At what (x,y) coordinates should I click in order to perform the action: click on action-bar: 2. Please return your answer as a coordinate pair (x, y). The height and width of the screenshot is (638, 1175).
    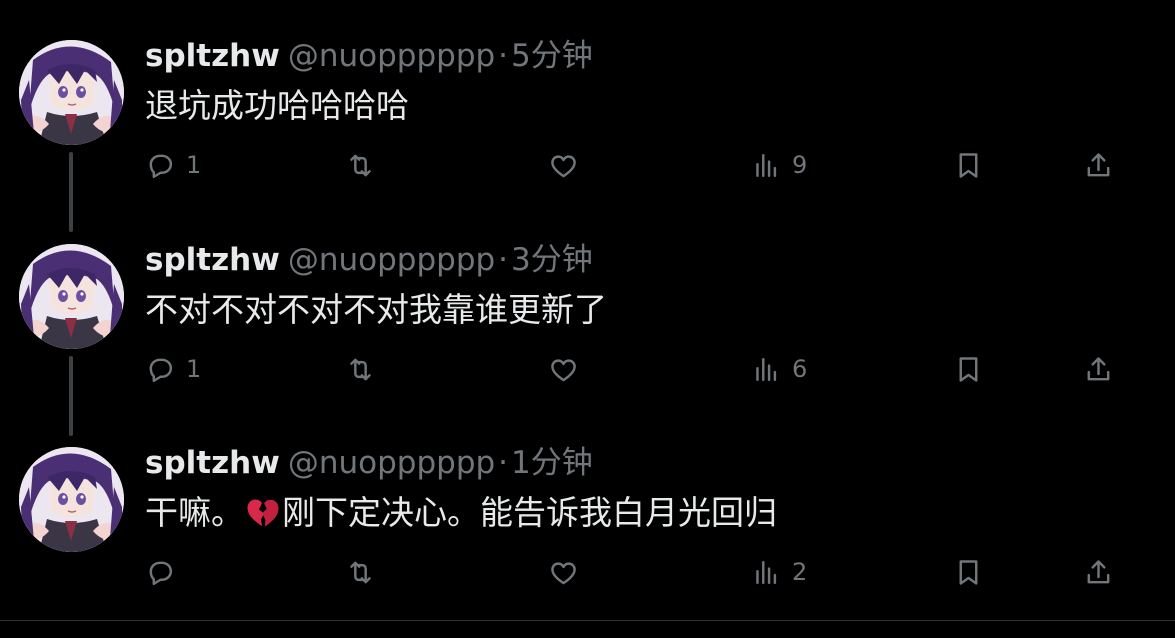
    Looking at the image, I should click on (587, 572).